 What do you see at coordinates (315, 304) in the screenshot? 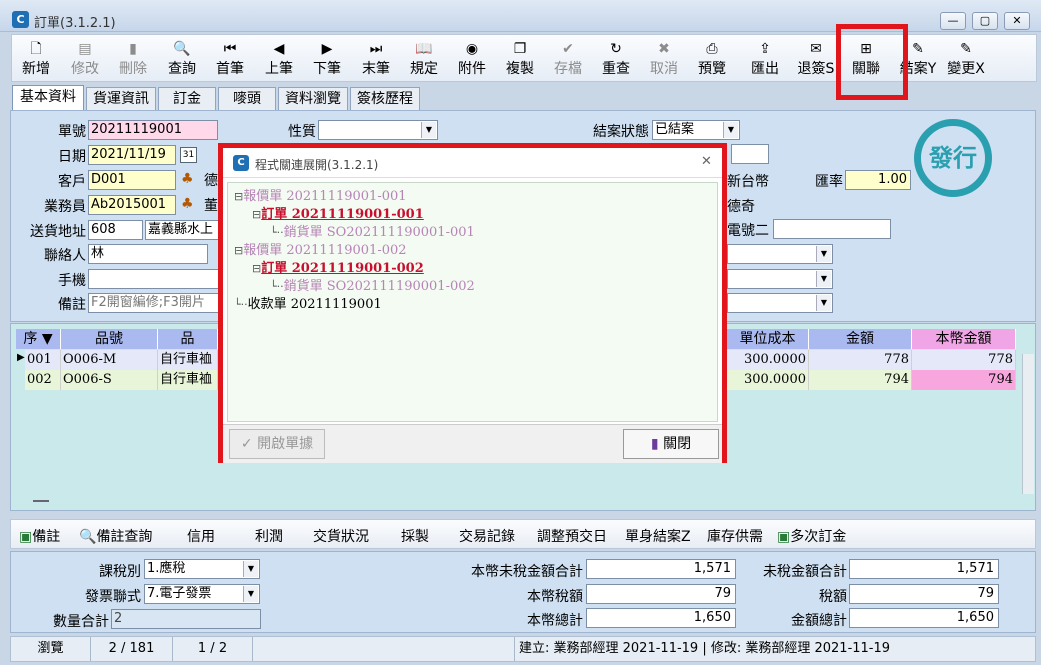
I see `tree-node-label: 收款單 20211119001` at bounding box center [315, 304].